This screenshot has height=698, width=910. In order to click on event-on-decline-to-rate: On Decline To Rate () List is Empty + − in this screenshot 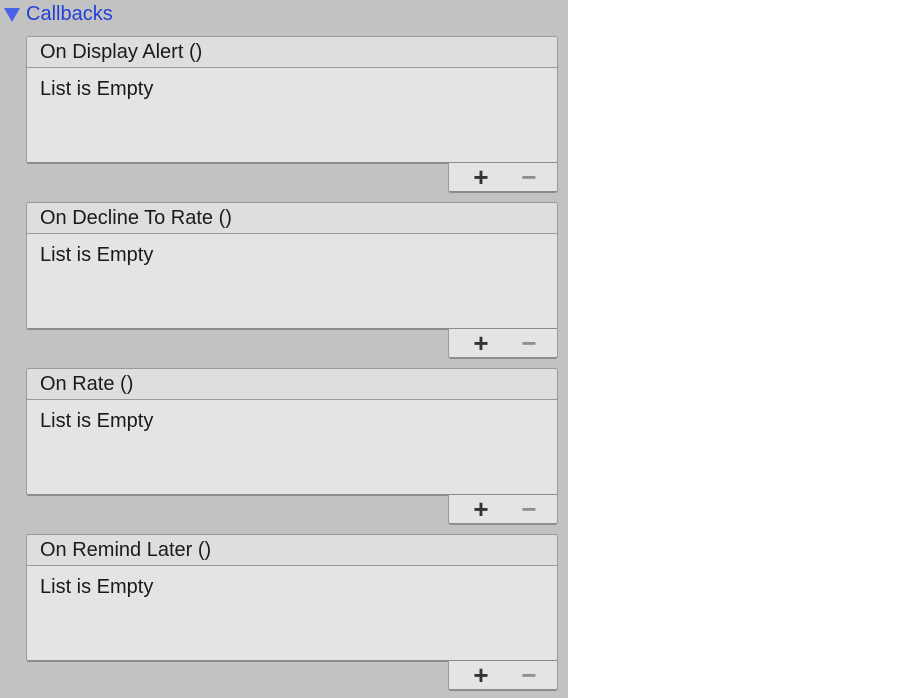, I will do `click(293, 282)`.